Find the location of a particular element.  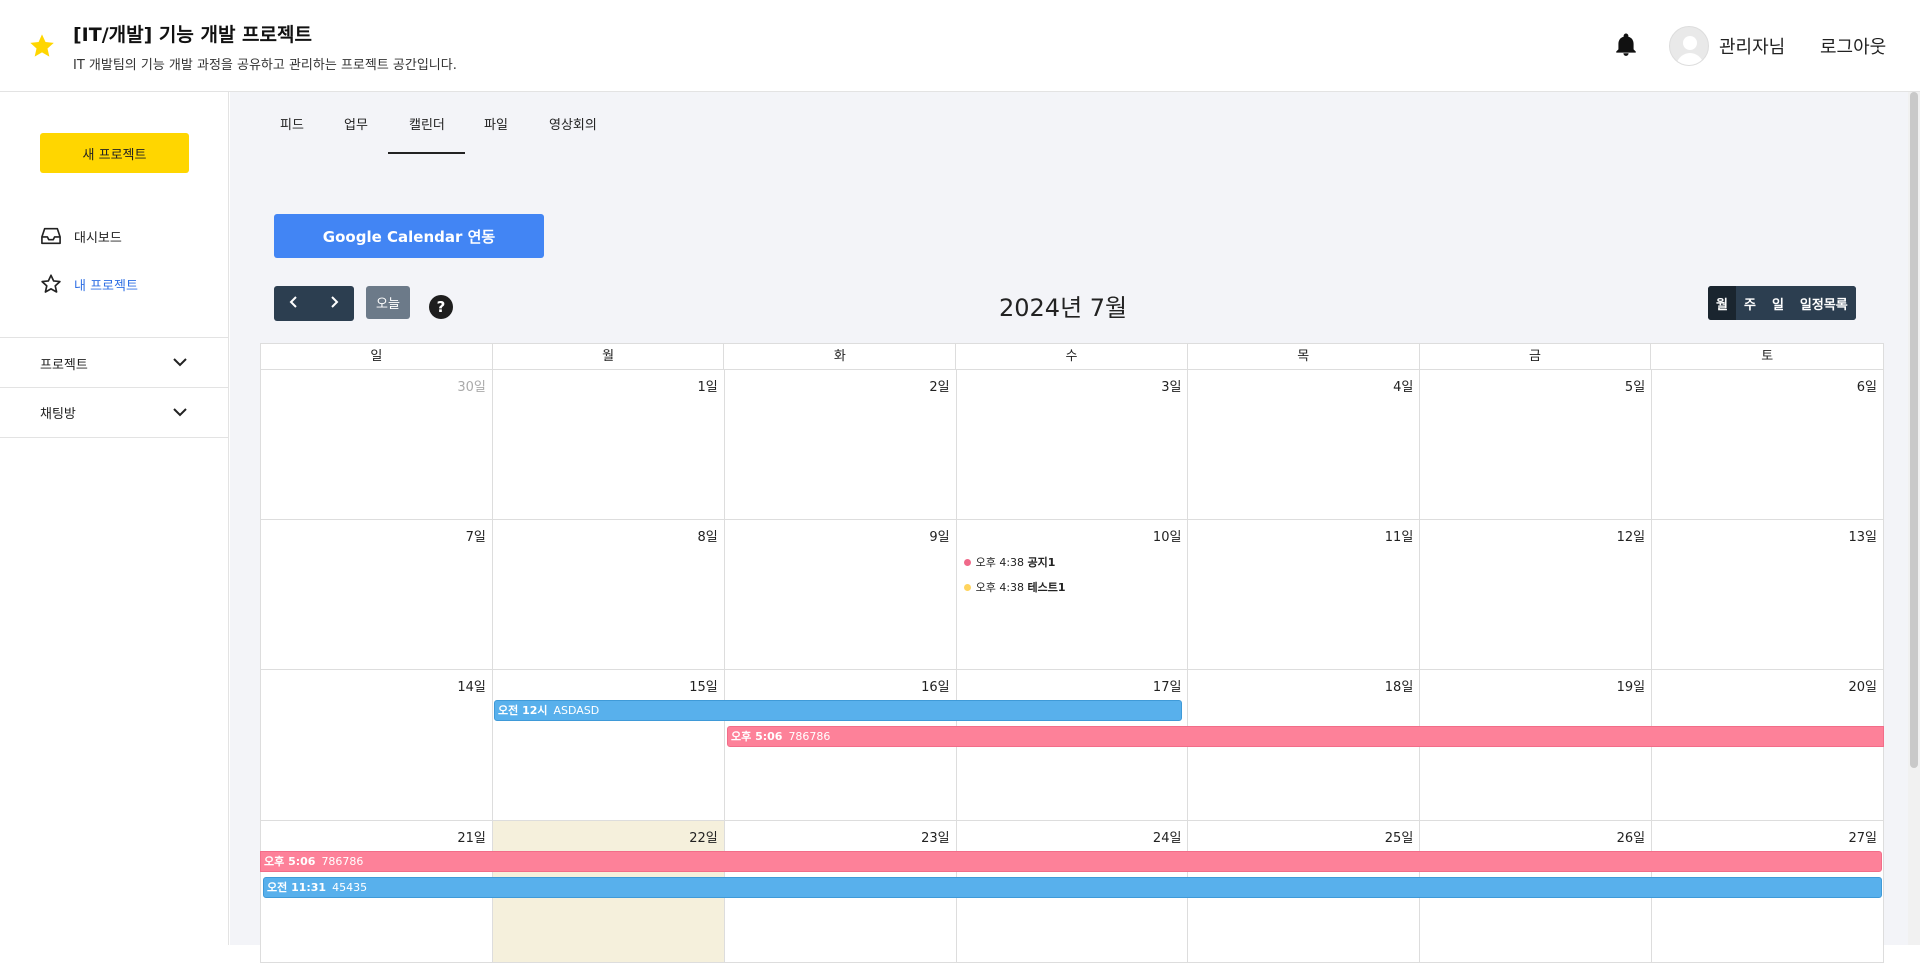

user-name: 관리자님 is located at coordinates (1752, 46).